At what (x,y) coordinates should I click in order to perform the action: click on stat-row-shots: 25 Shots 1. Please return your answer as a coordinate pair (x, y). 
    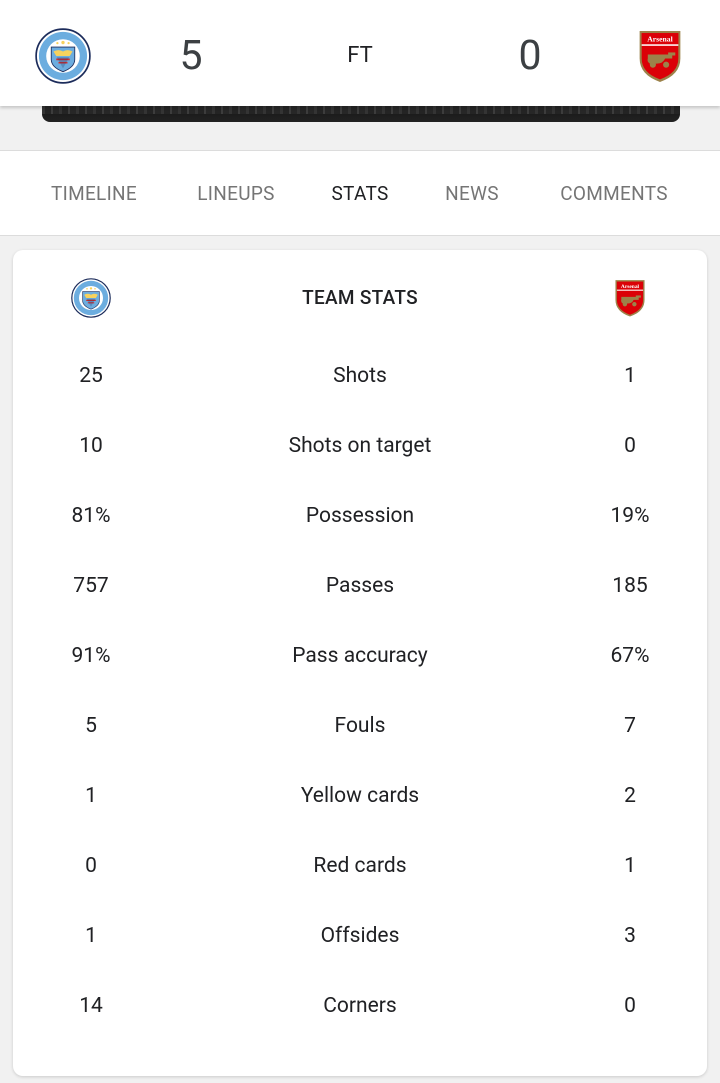
    Looking at the image, I should click on (360, 376).